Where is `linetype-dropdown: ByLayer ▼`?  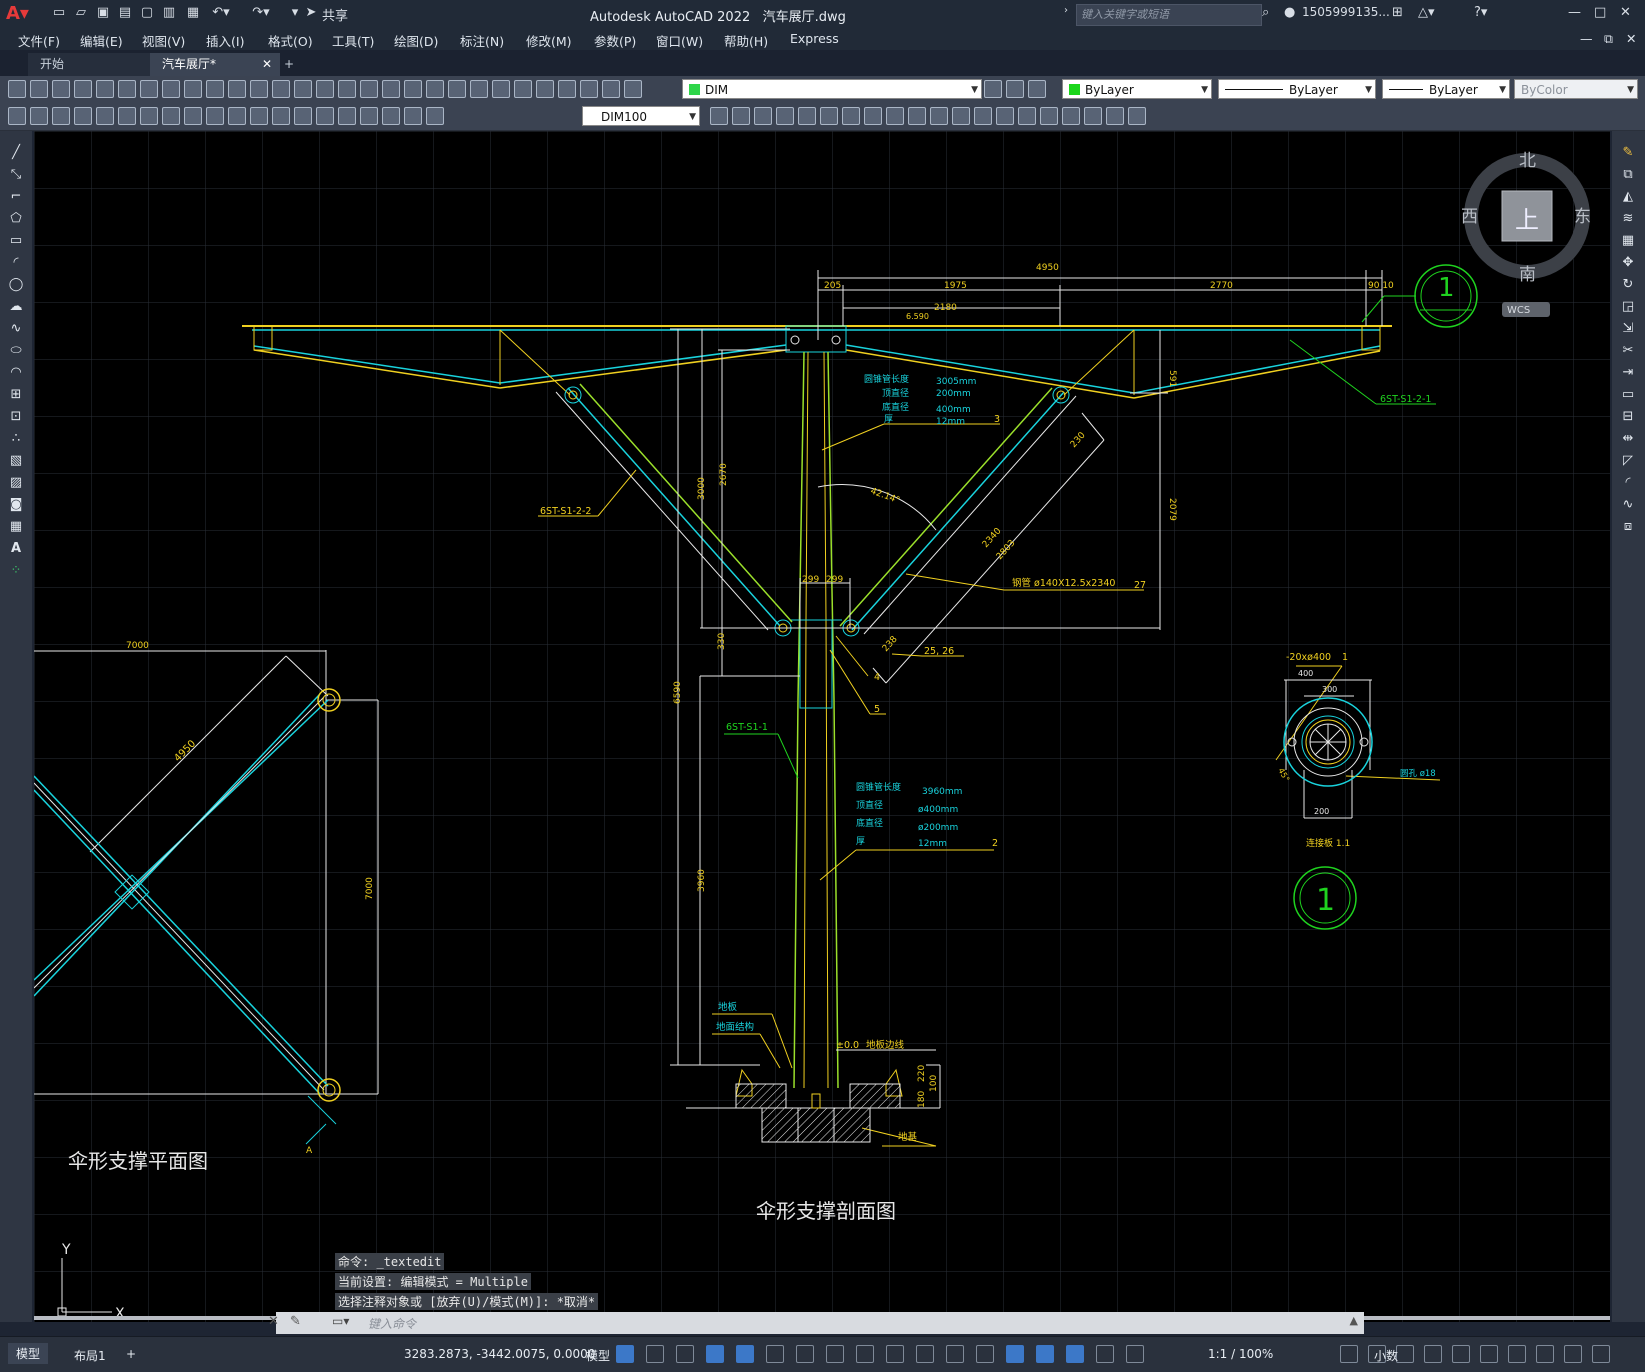
linetype-dropdown: ByLayer ▼ is located at coordinates (1297, 89).